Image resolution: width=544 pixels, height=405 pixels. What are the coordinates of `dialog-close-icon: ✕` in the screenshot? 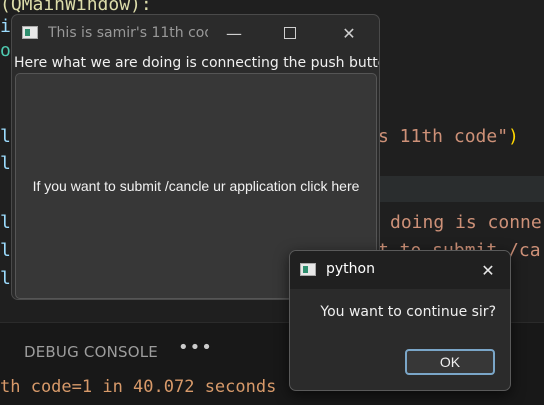 It's located at (488, 270).